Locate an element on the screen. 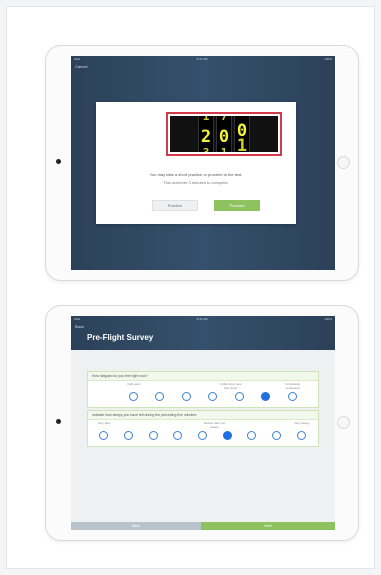  cancel-link: Cancel is located at coordinates (81, 66).